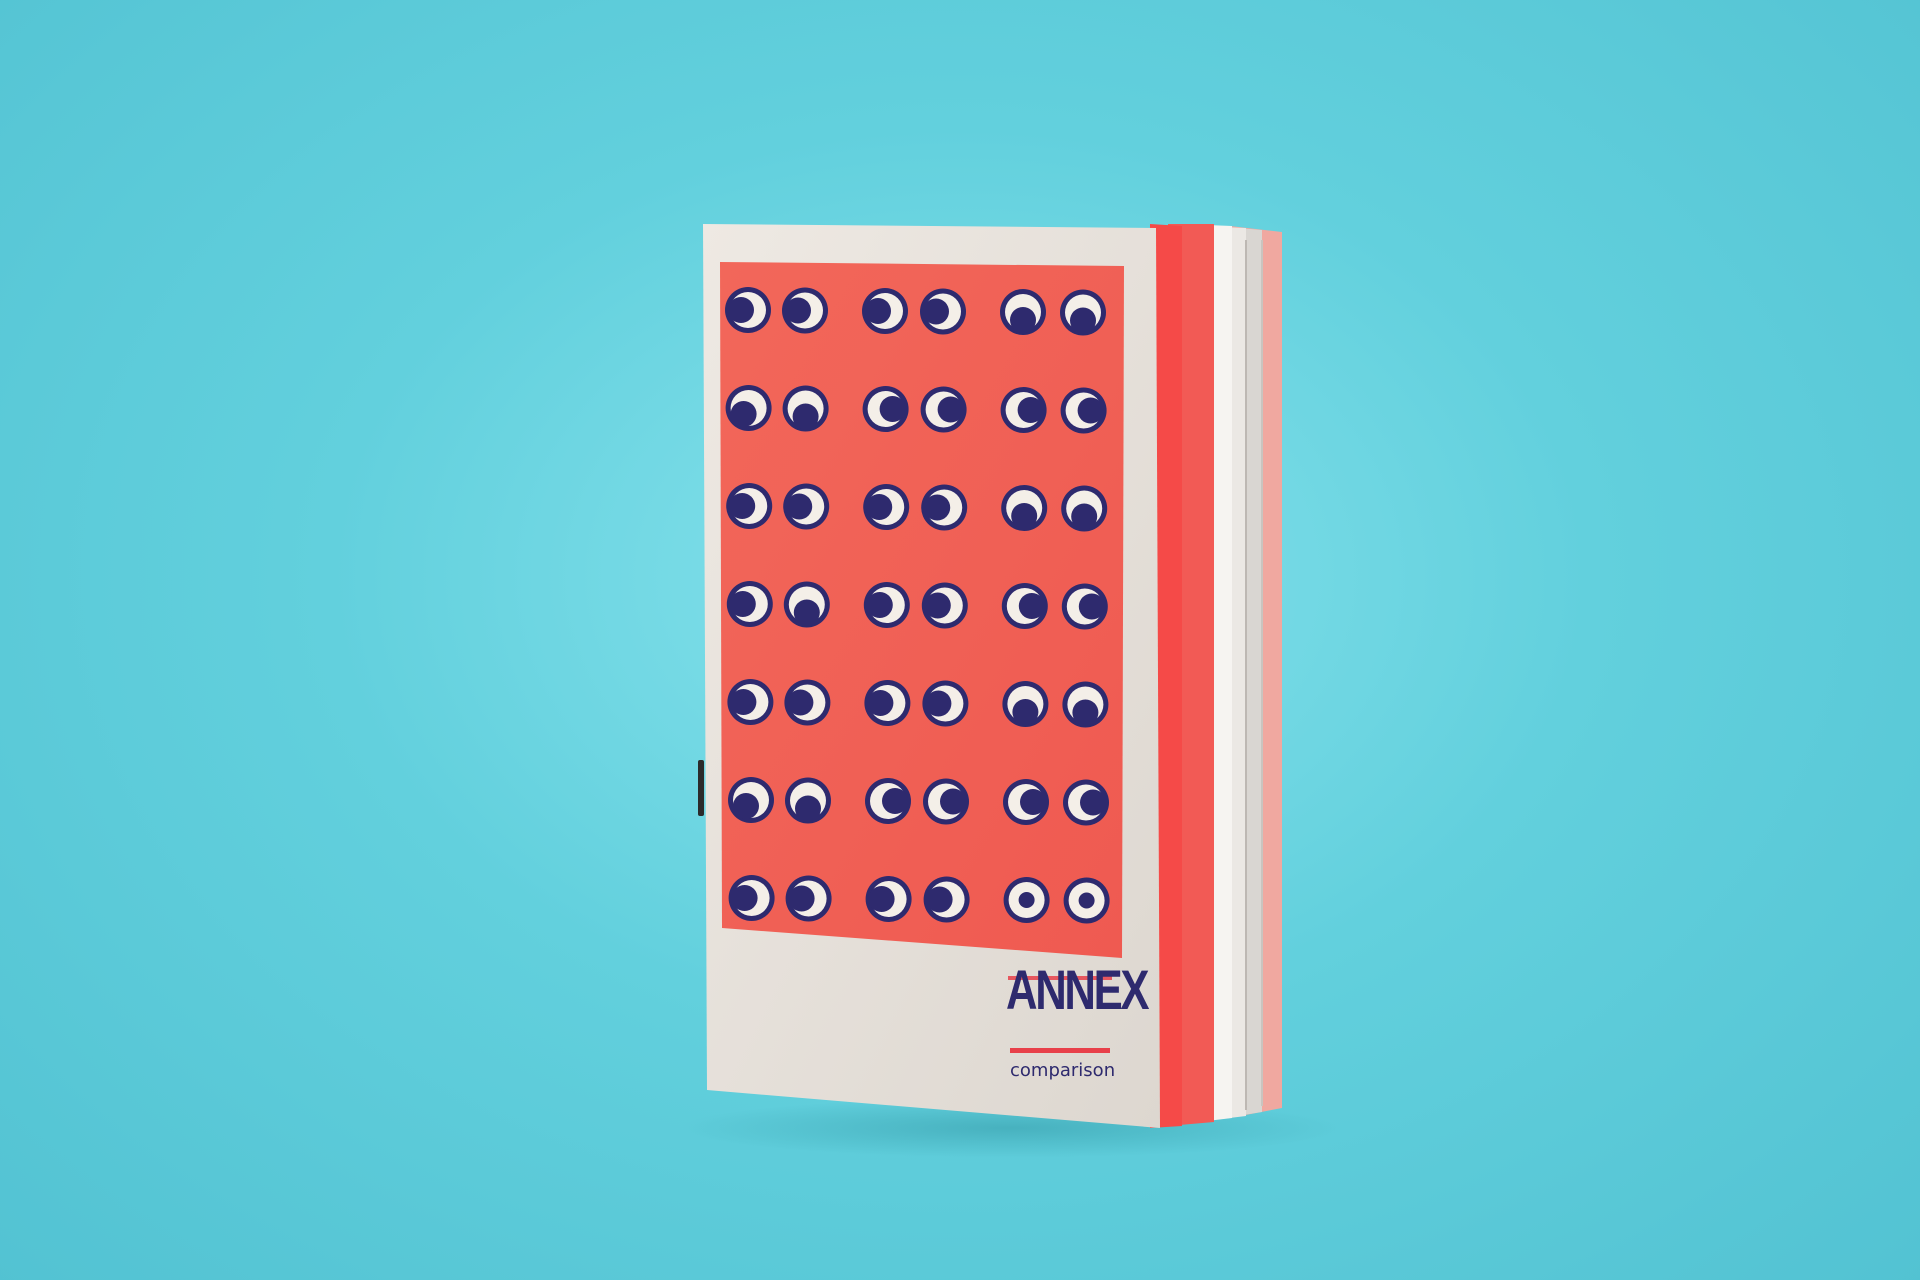  What do you see at coordinates (1063, 1070) in the screenshot?
I see `cover-subtitle: comparison` at bounding box center [1063, 1070].